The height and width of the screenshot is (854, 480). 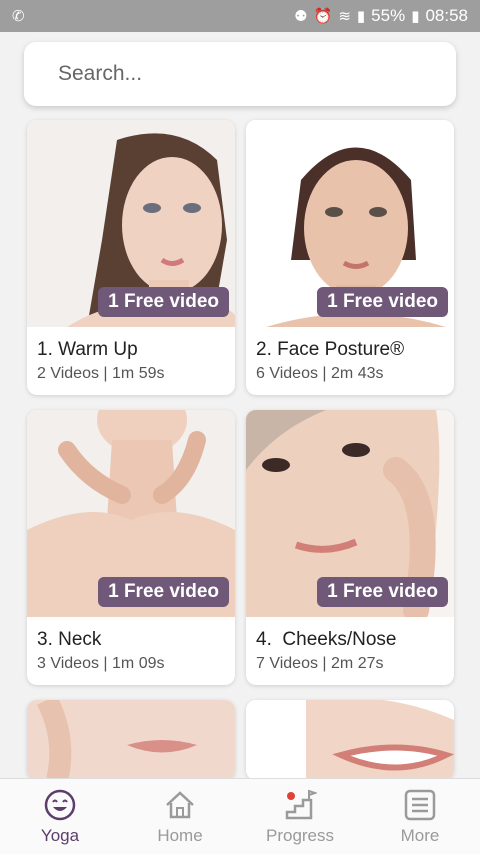 I want to click on lips-photo-illustration, so click(x=131, y=740).